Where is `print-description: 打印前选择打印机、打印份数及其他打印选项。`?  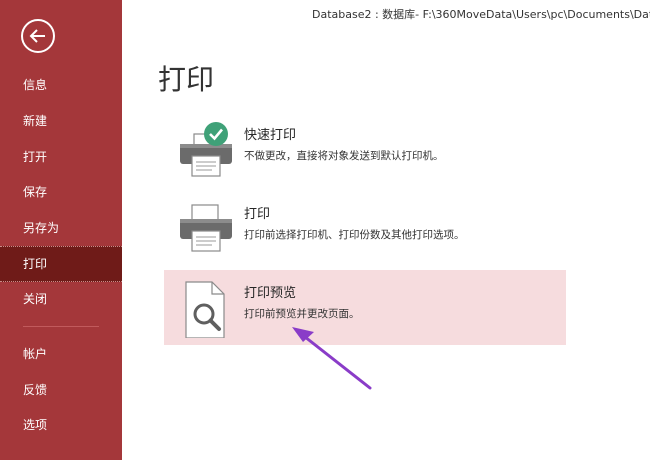
print-description: 打印前选择打印机、打印份数及其他打印选项。 is located at coordinates (354, 235).